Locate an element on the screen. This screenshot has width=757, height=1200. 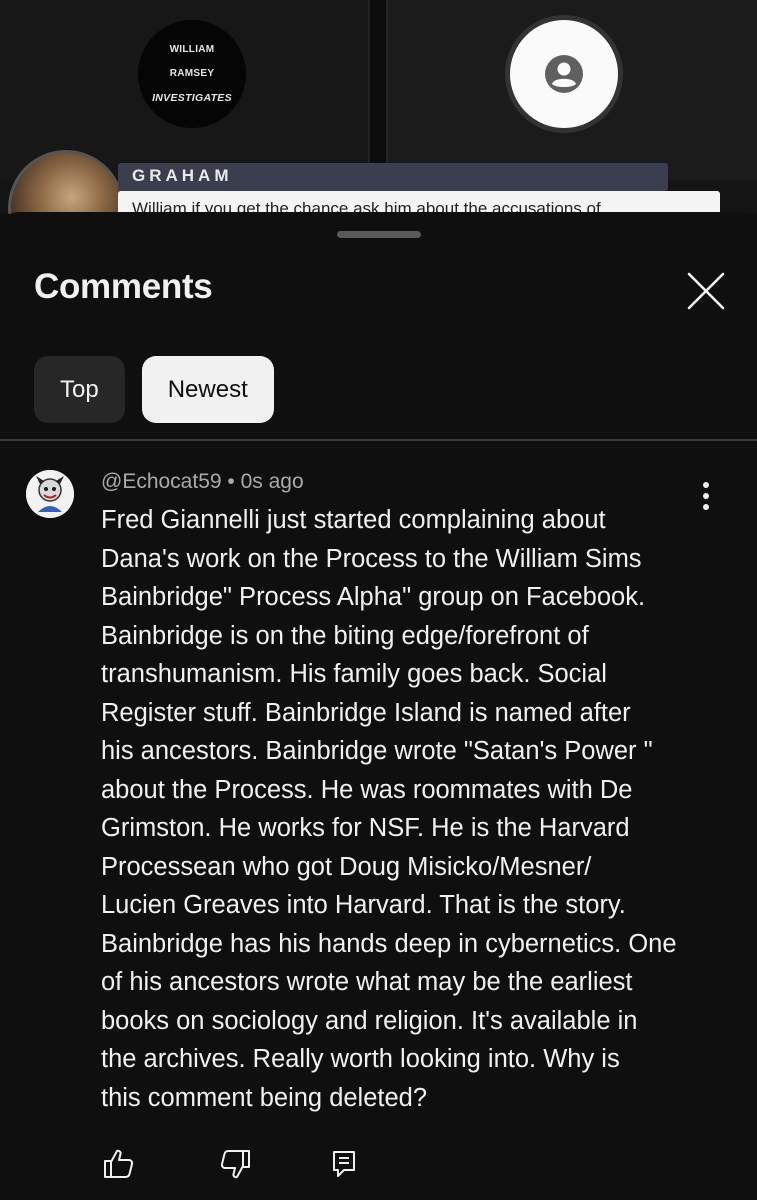
cartoon-avatar-icon is located at coordinates (50, 494).